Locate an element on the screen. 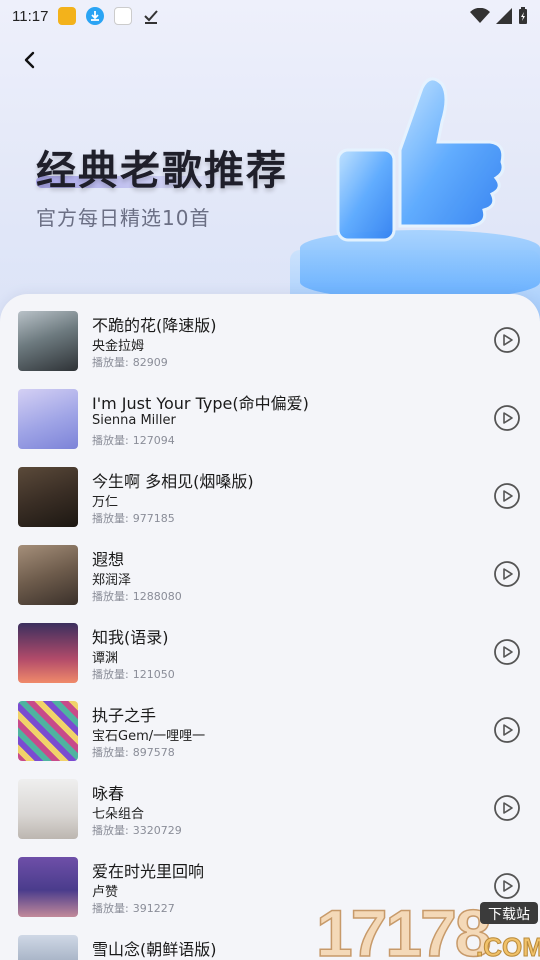 This screenshot has height=960, width=540. song-item: 今生啊 多相见(烟嗓版) 万仁 播放量: 977185 is located at coordinates (270, 497).